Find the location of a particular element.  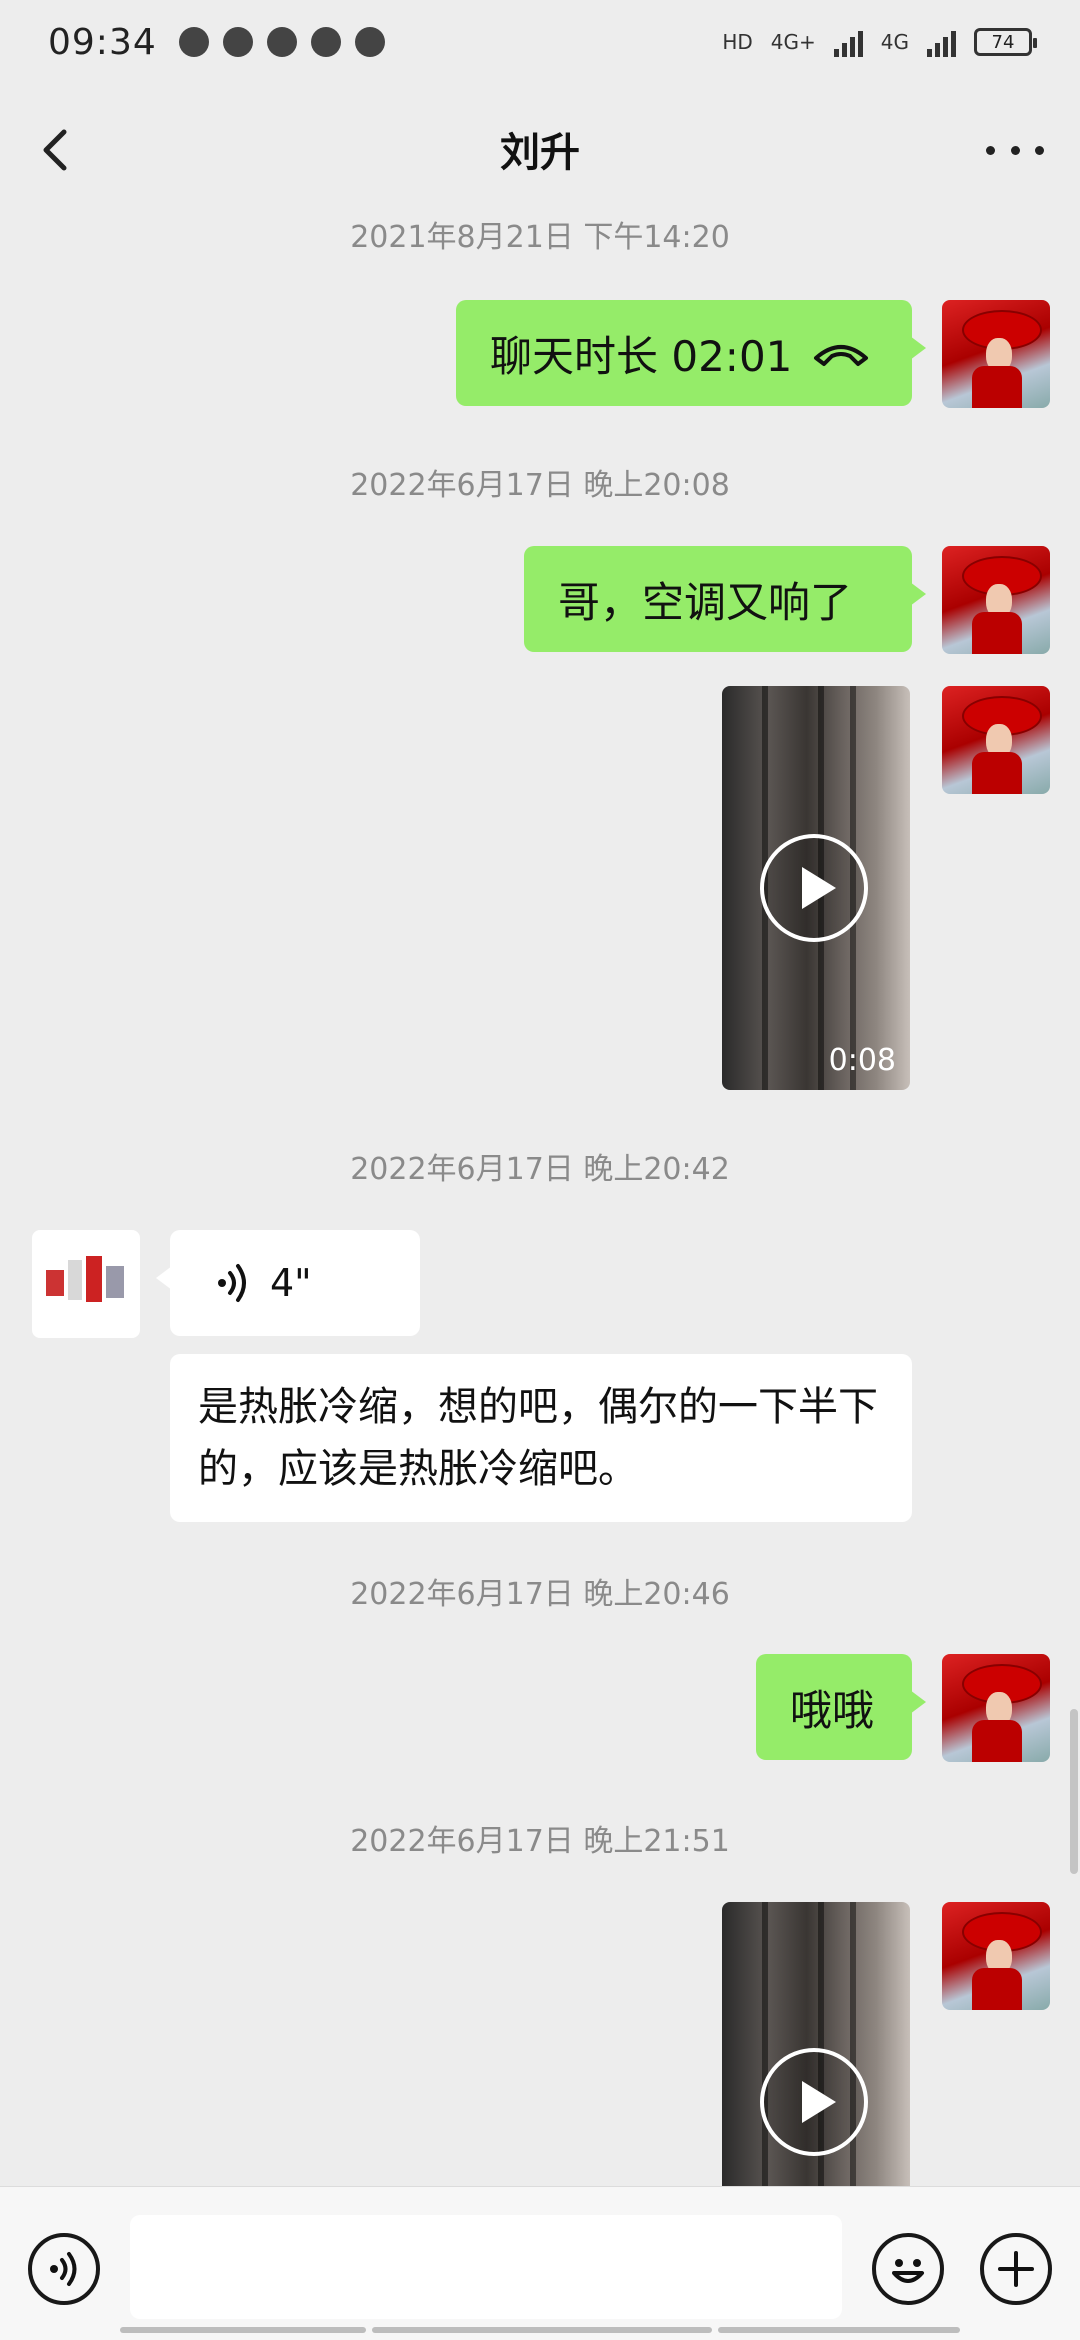

timestamp: 2021年8月21日 下午14:20 is located at coordinates (540, 237).